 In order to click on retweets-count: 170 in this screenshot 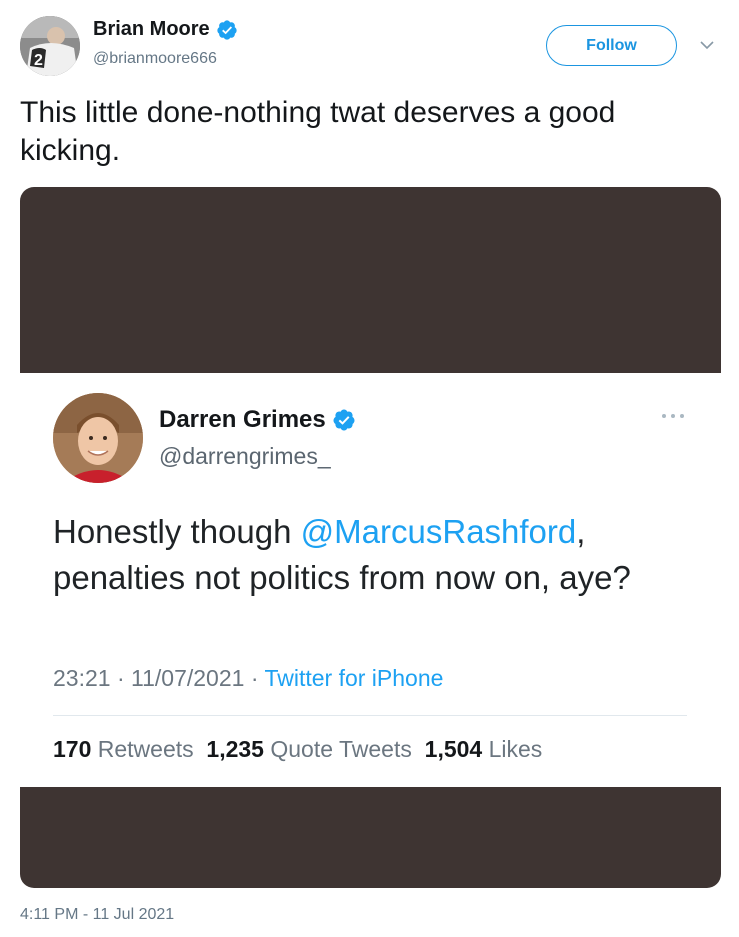, I will do `click(72, 749)`.